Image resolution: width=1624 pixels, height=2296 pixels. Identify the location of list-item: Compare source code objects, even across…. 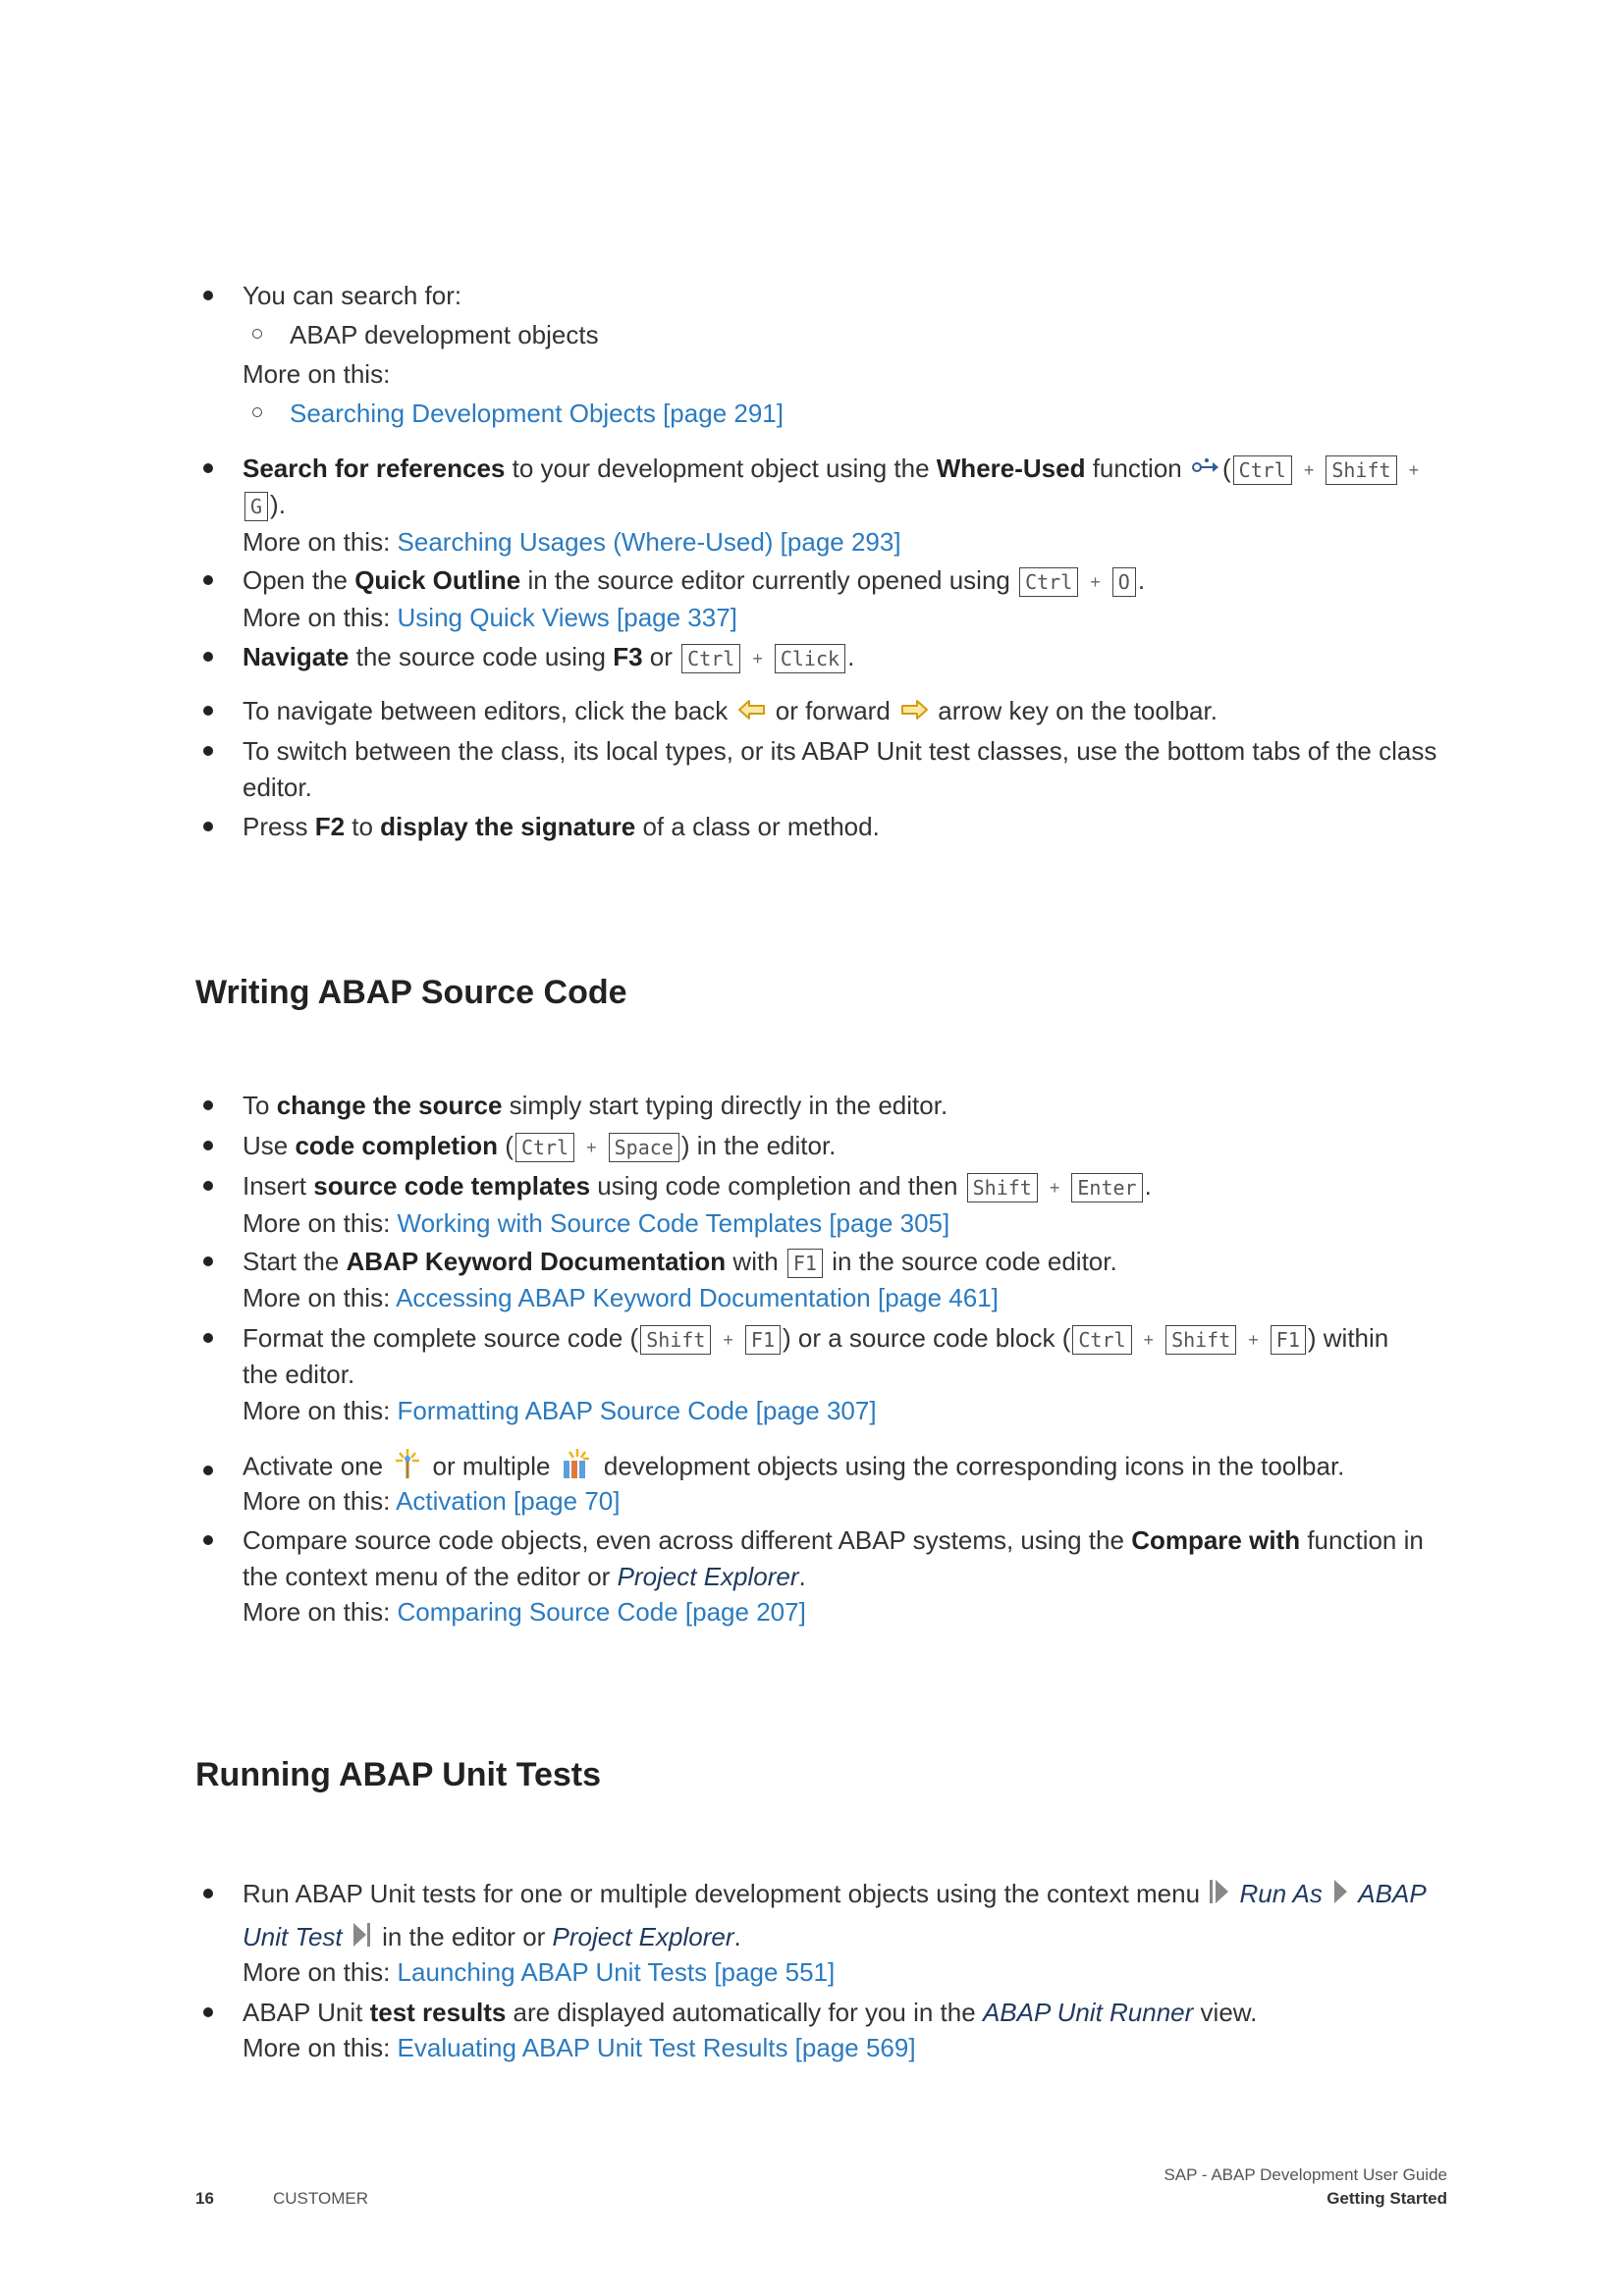
(833, 1540).